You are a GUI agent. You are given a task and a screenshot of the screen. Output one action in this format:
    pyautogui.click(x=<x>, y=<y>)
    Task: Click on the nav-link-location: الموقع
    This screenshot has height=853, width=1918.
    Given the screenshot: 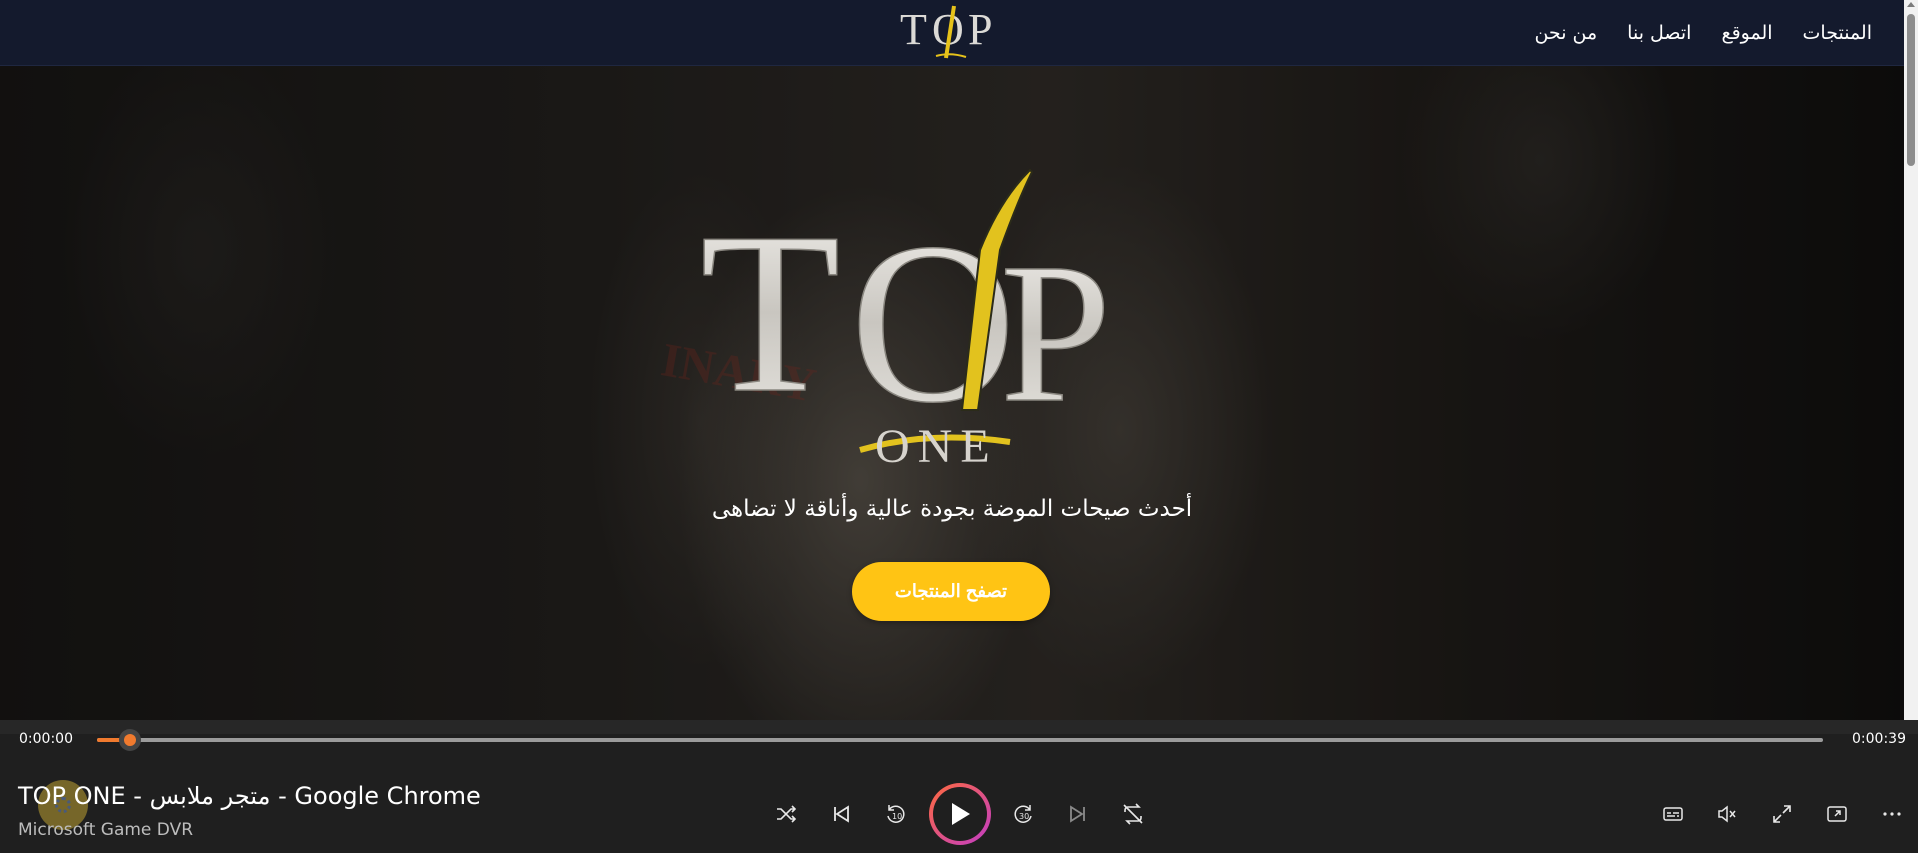 What is the action you would take?
    pyautogui.click(x=1746, y=33)
    